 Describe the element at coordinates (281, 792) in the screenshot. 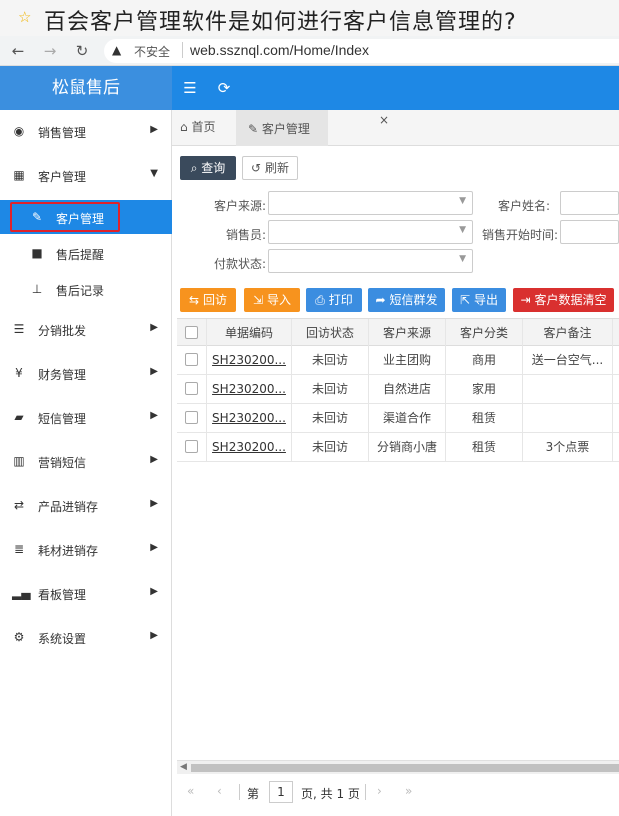

I see `page-number-input: 1` at that location.